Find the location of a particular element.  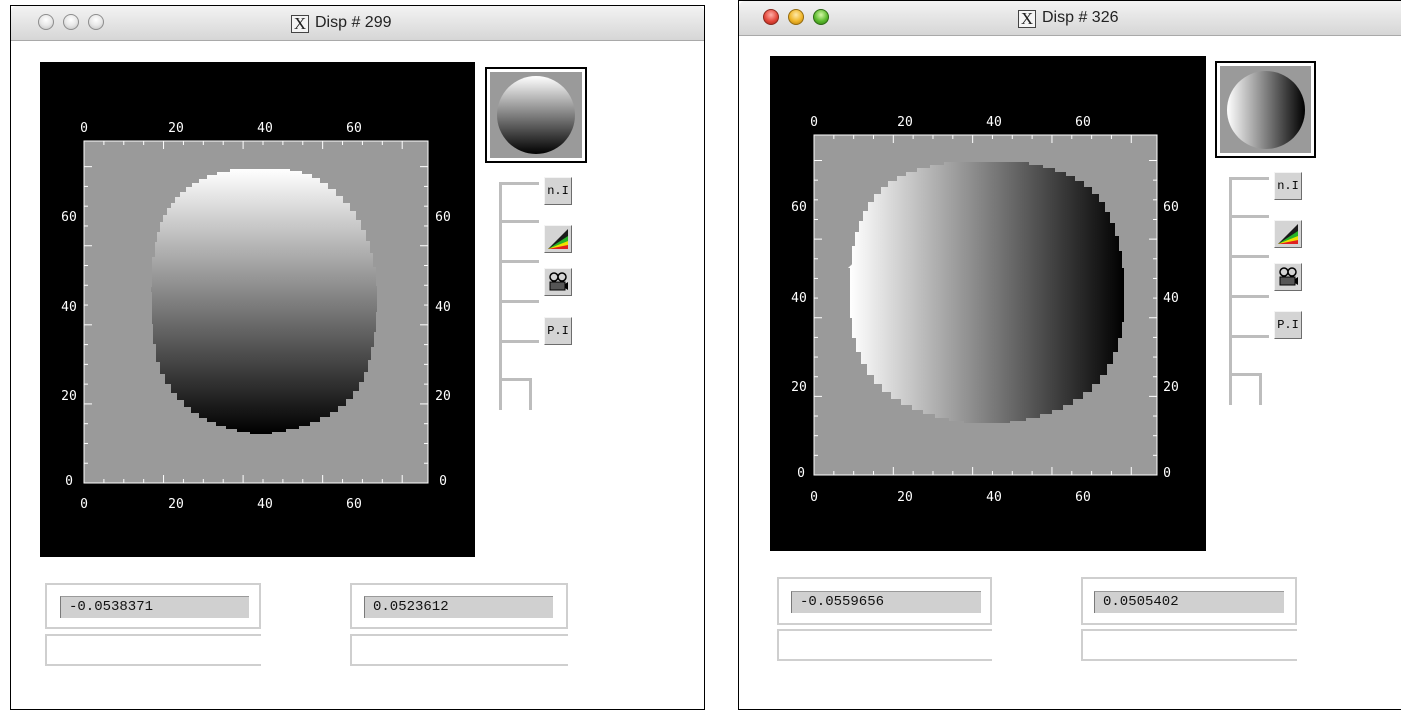

title-bar: X Disp # 299 is located at coordinates (357, 23).